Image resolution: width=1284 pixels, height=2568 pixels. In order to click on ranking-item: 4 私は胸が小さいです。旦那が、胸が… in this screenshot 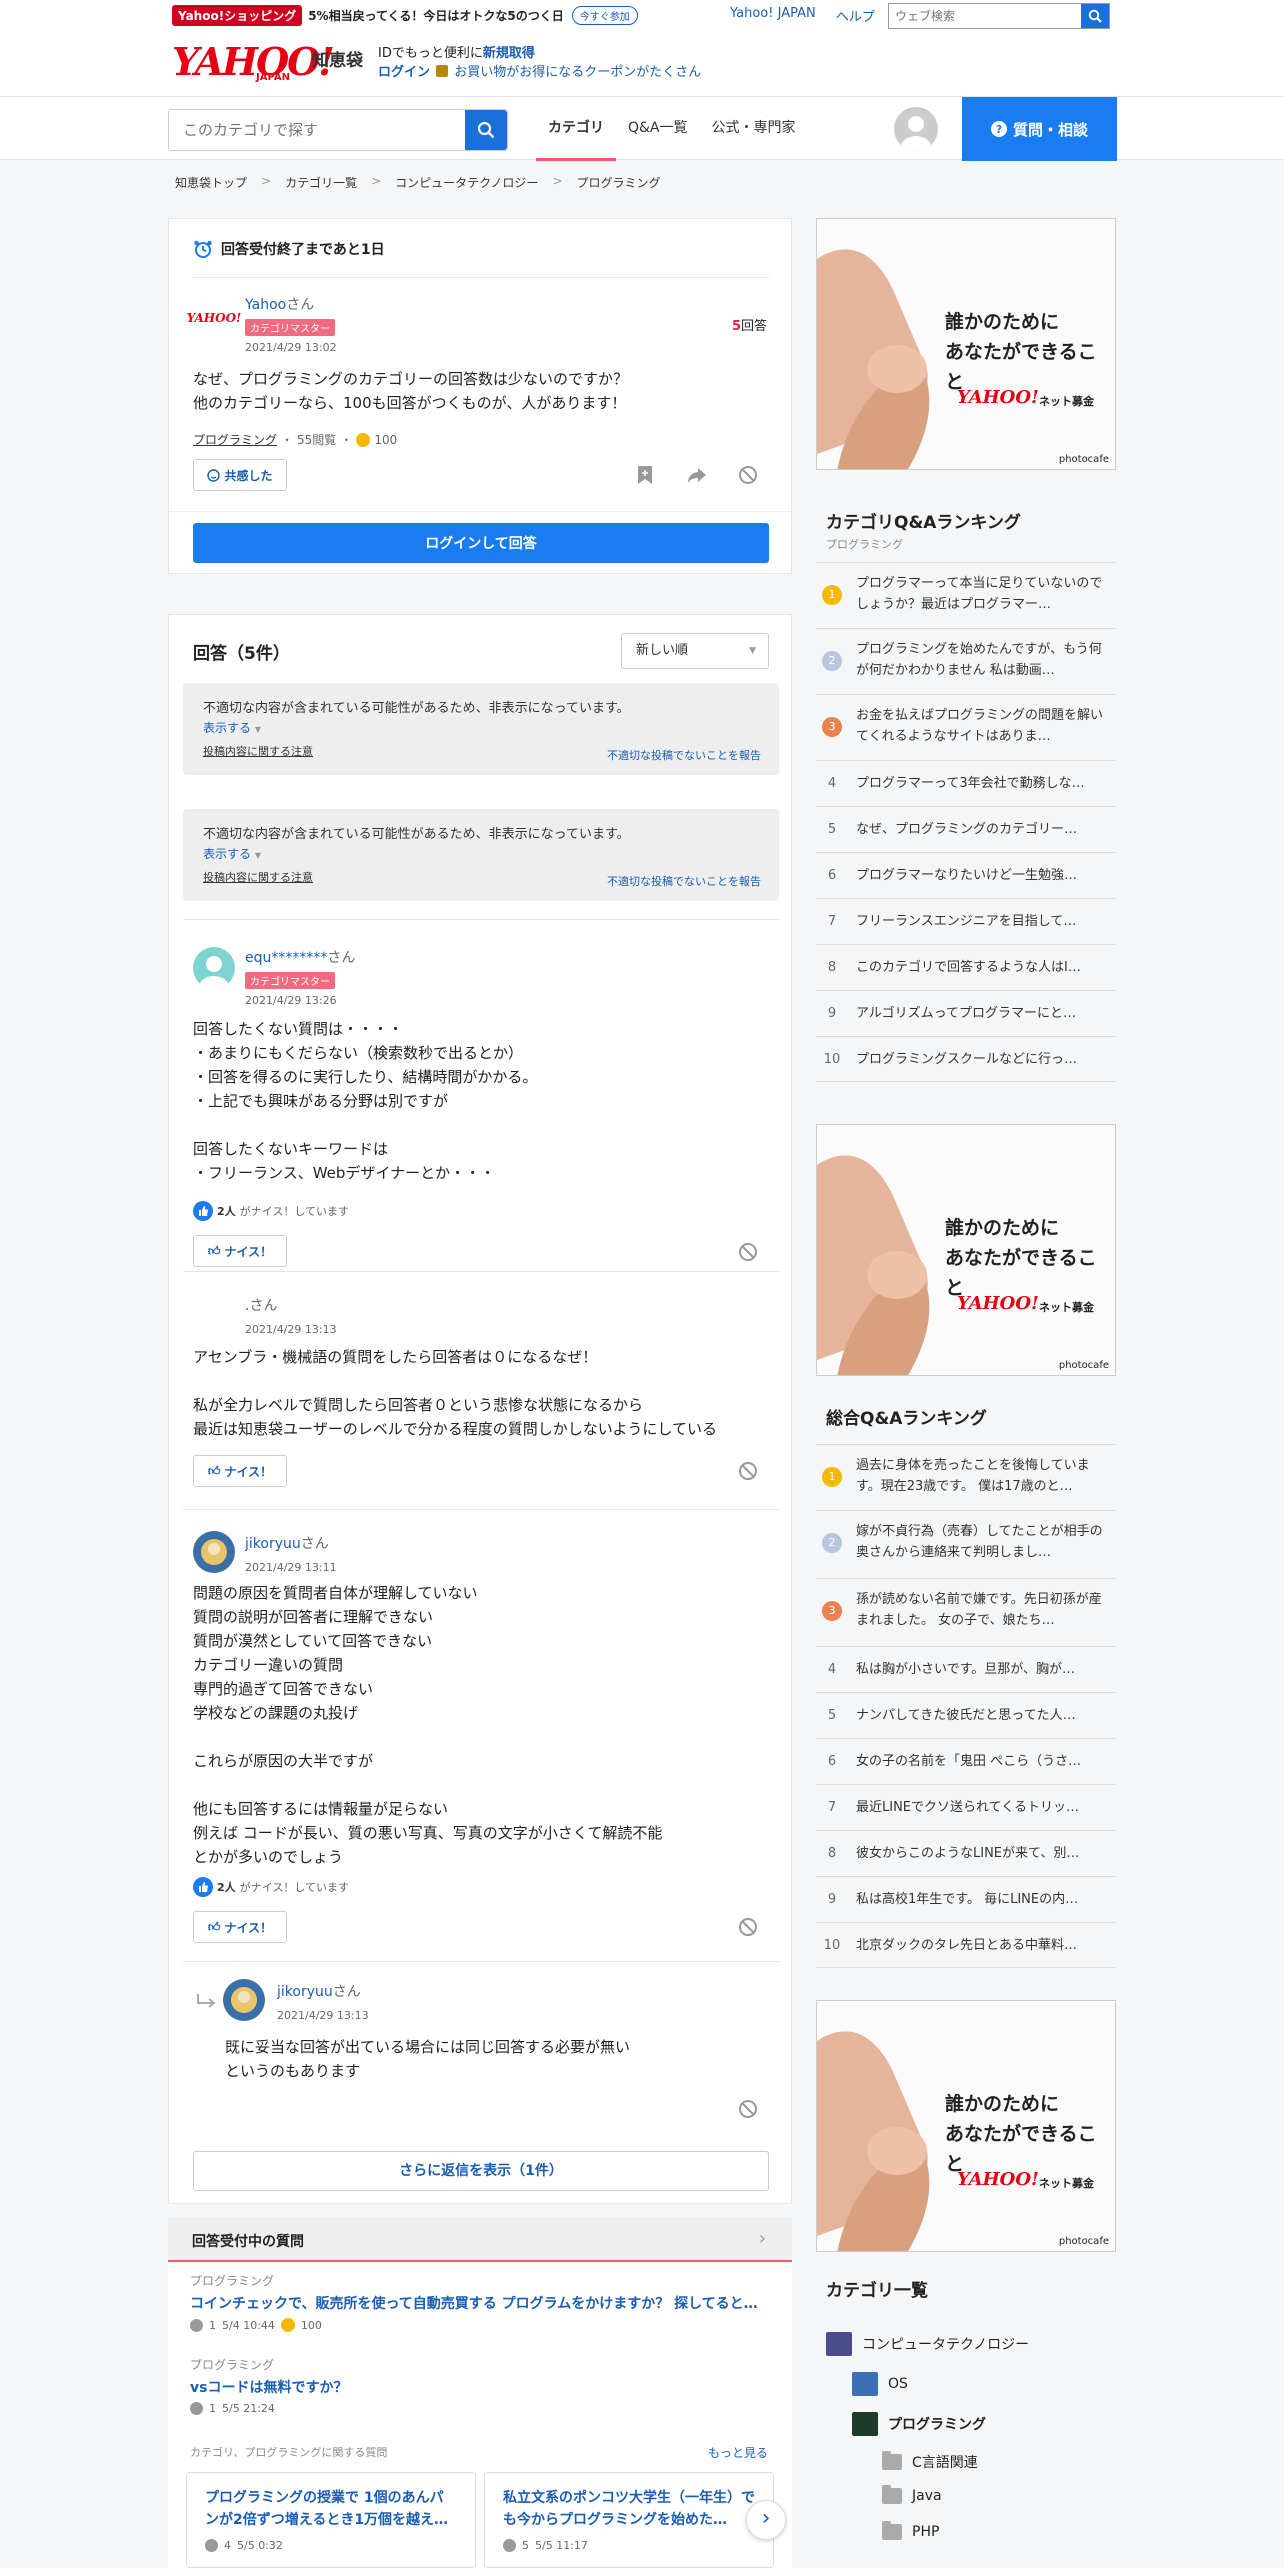, I will do `click(966, 1669)`.